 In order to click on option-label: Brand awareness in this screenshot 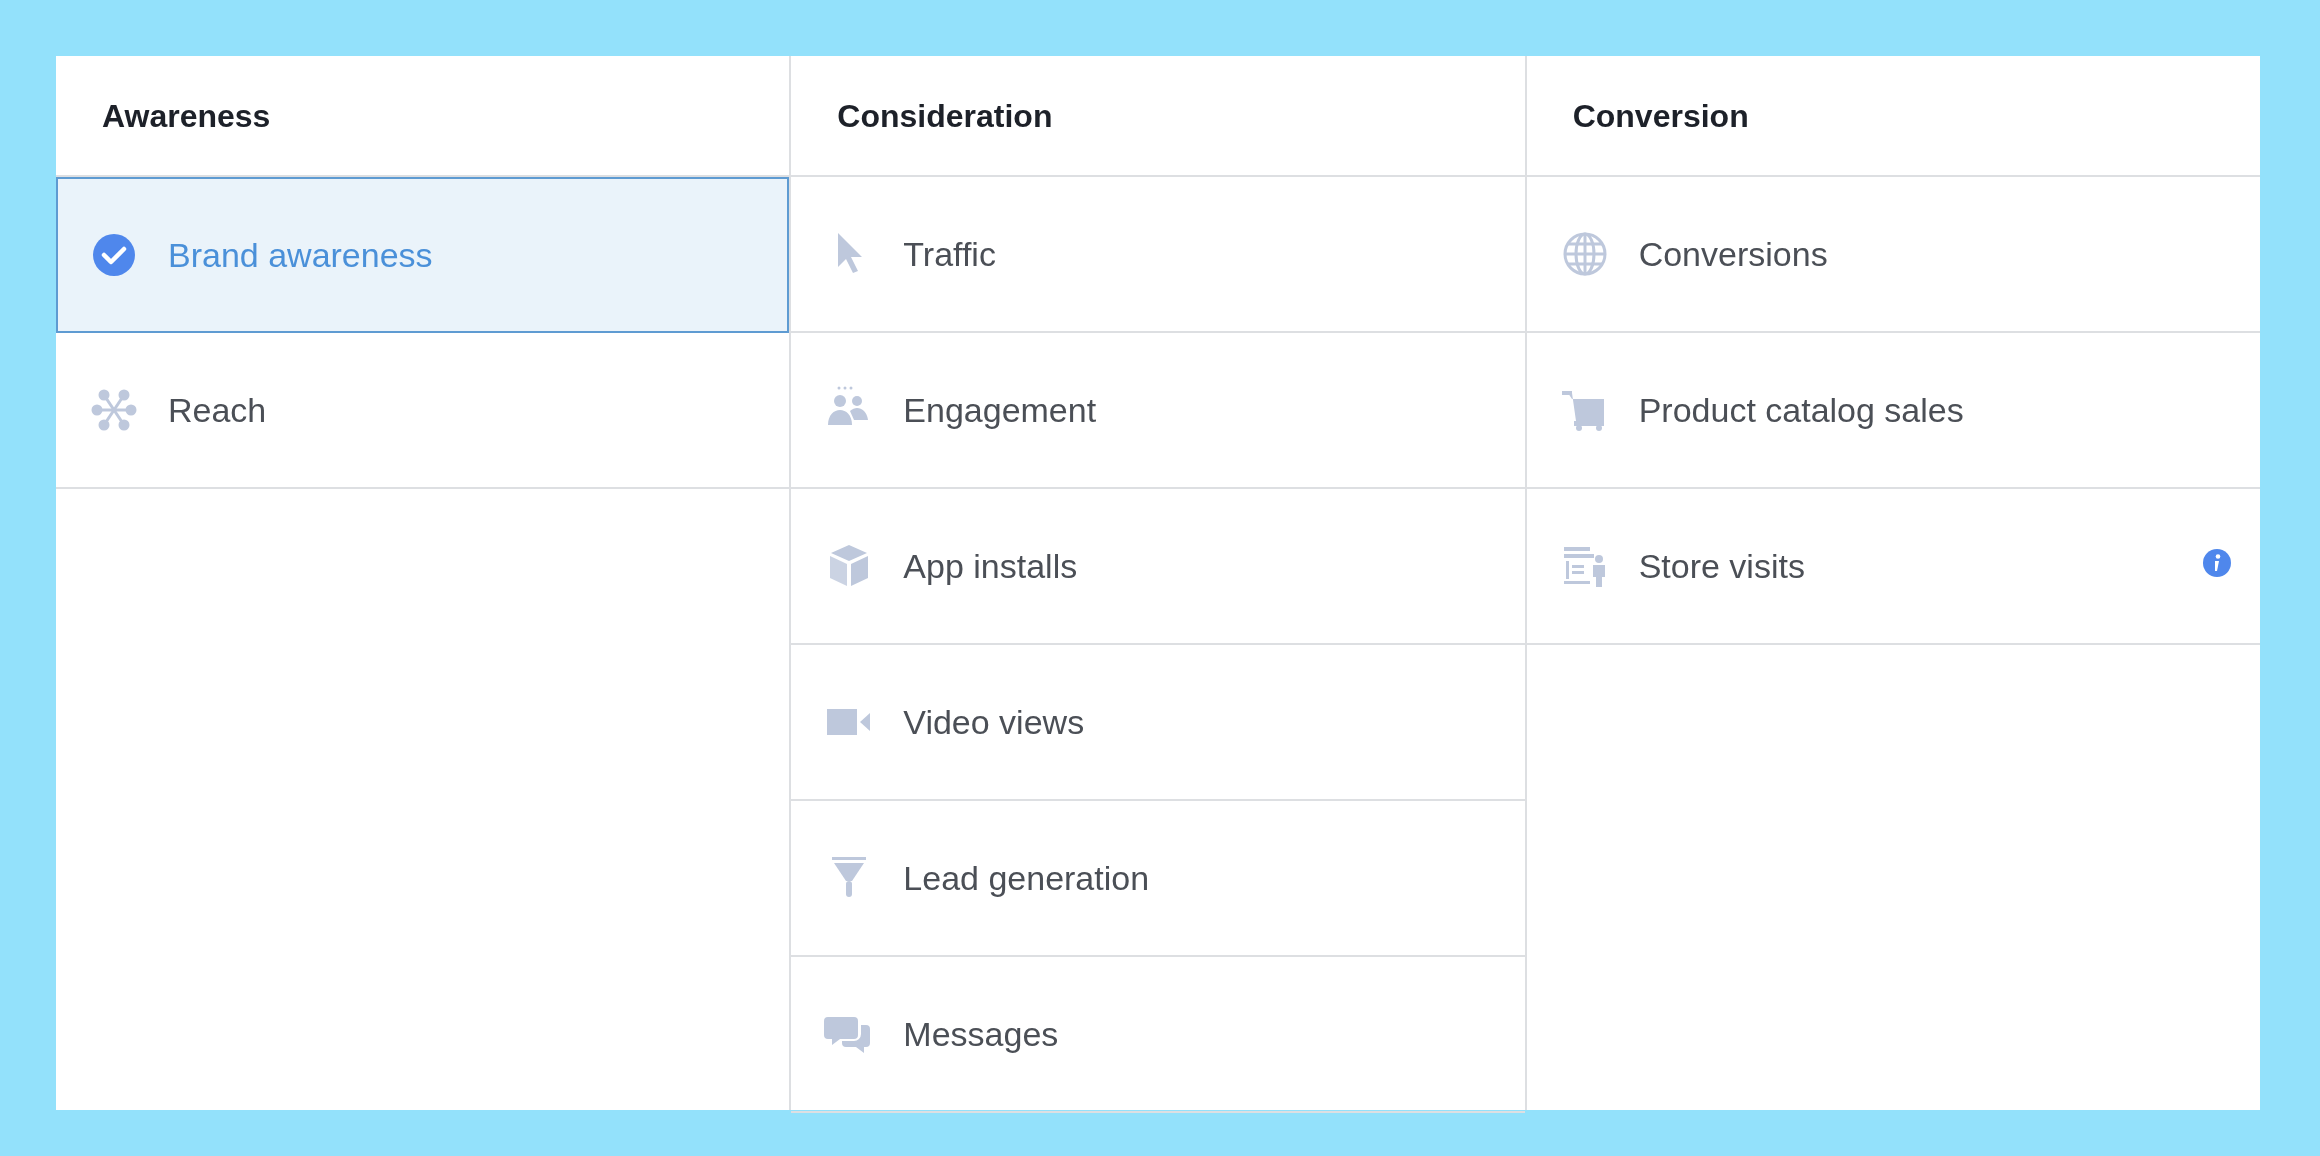, I will do `click(300, 255)`.